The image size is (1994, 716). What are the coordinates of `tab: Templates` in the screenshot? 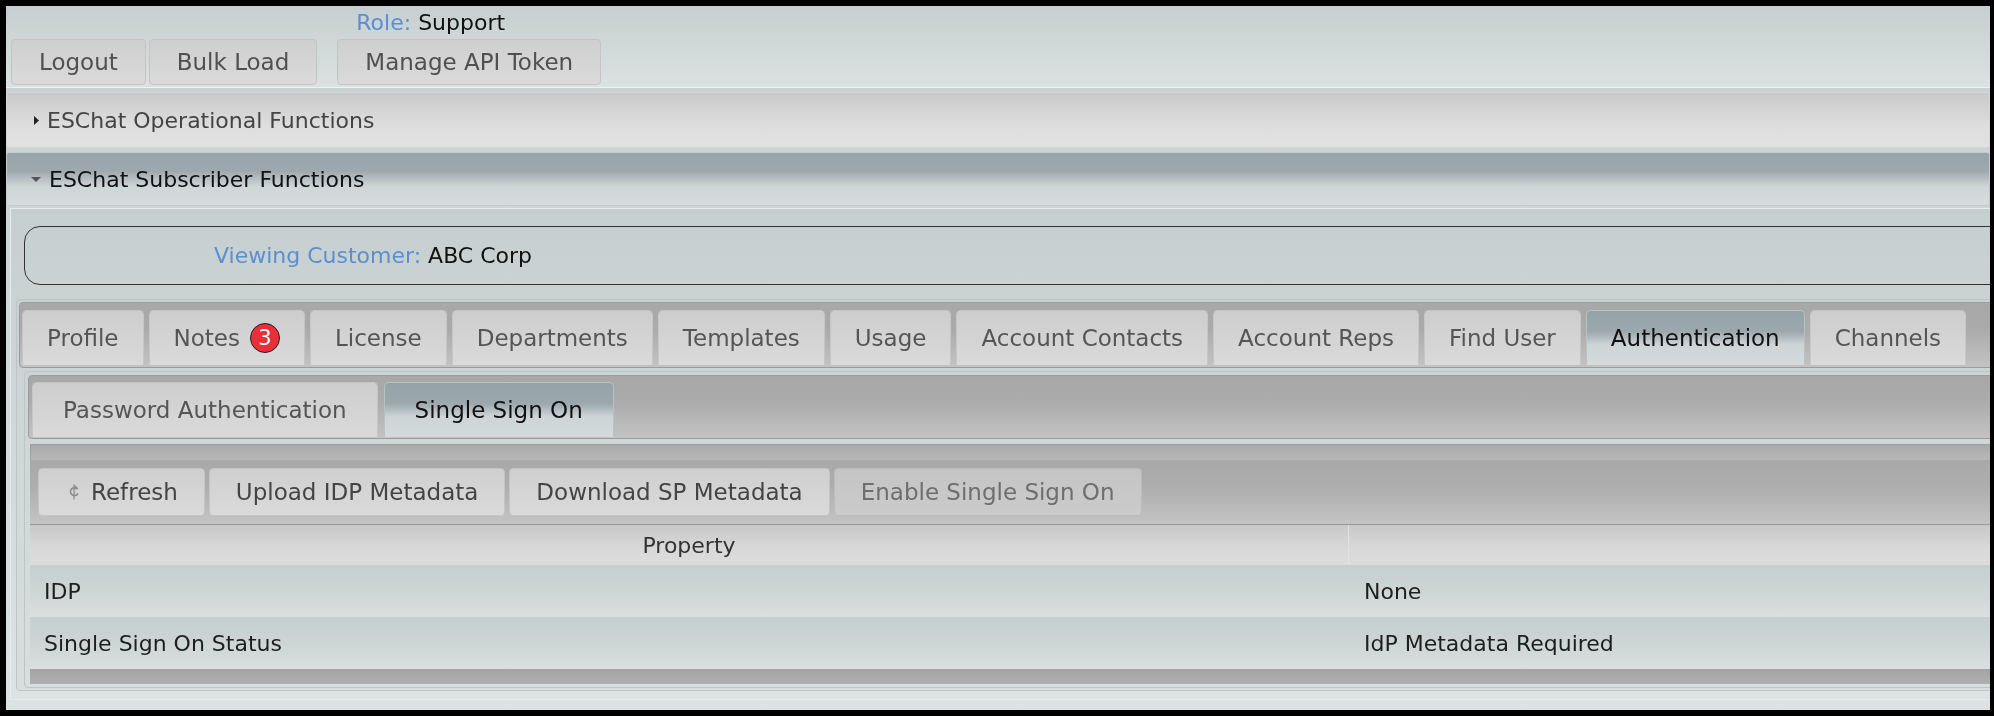 It's located at (741, 337).